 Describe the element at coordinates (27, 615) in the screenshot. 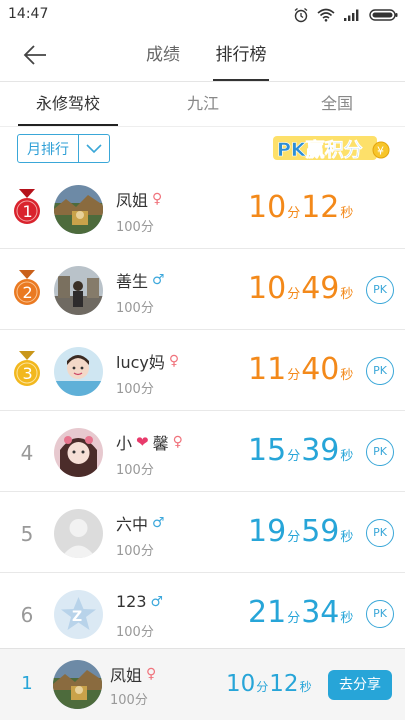

I see `rank-number: 6` at that location.